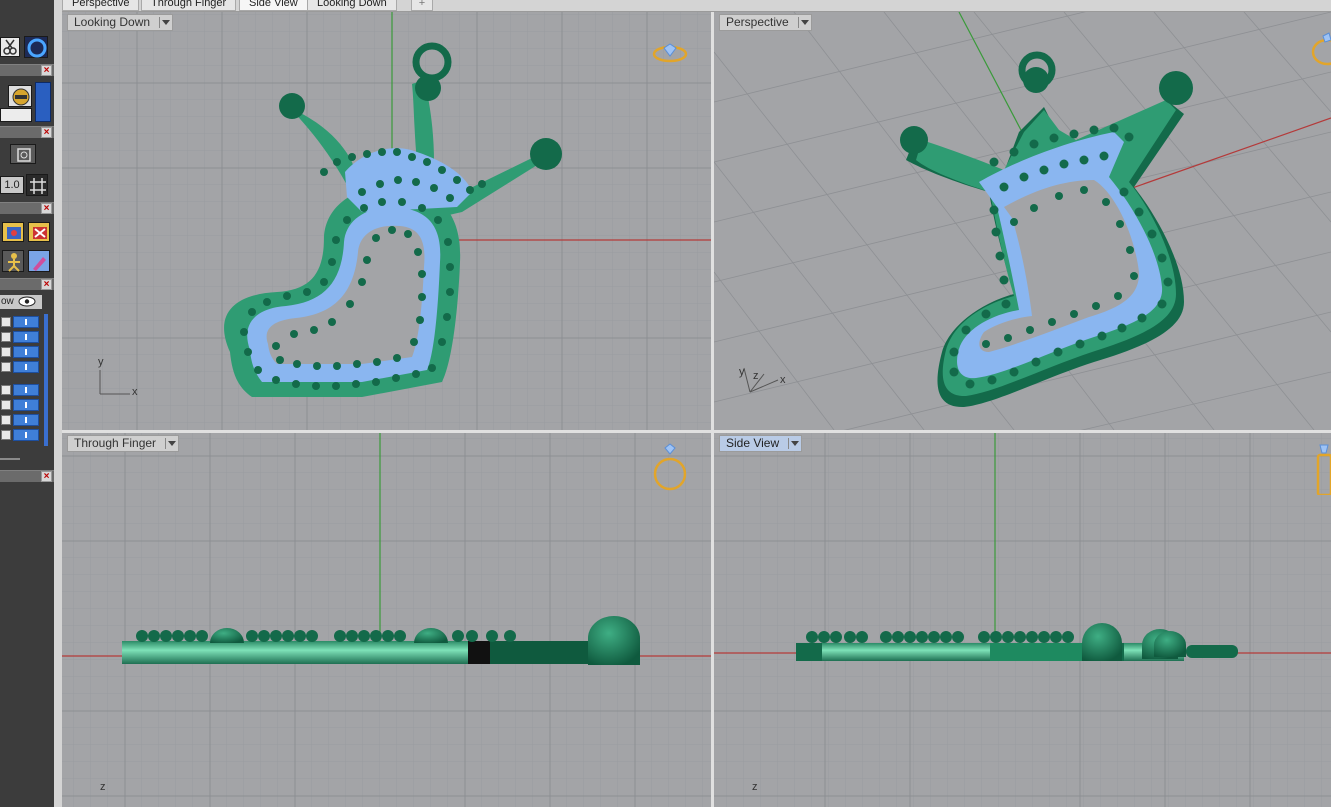 Image resolution: width=1331 pixels, height=807 pixels. Describe the element at coordinates (696, 431) in the screenshot. I see `viewport-splitter-horizontal` at that location.